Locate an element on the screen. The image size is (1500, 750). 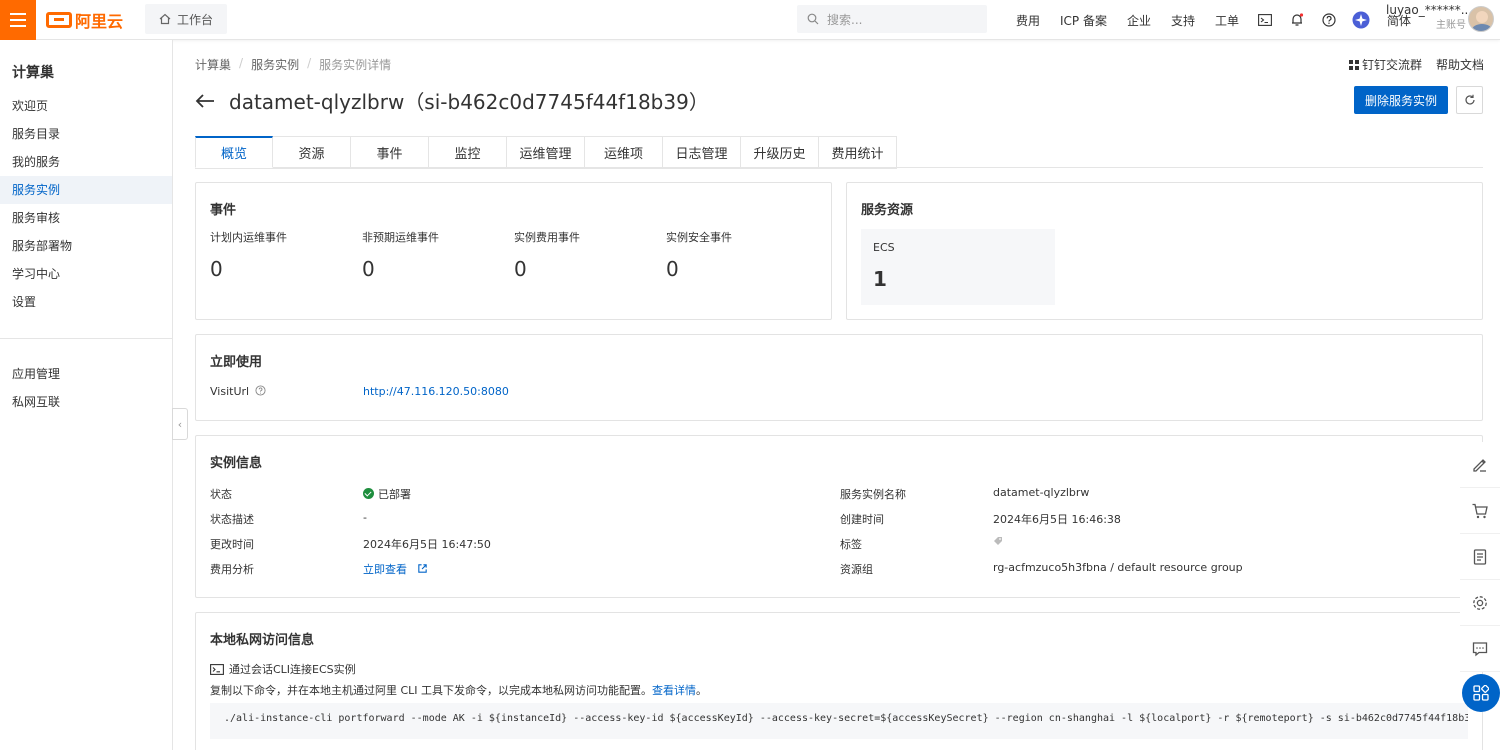
help-icon is located at coordinates (1329, 20).